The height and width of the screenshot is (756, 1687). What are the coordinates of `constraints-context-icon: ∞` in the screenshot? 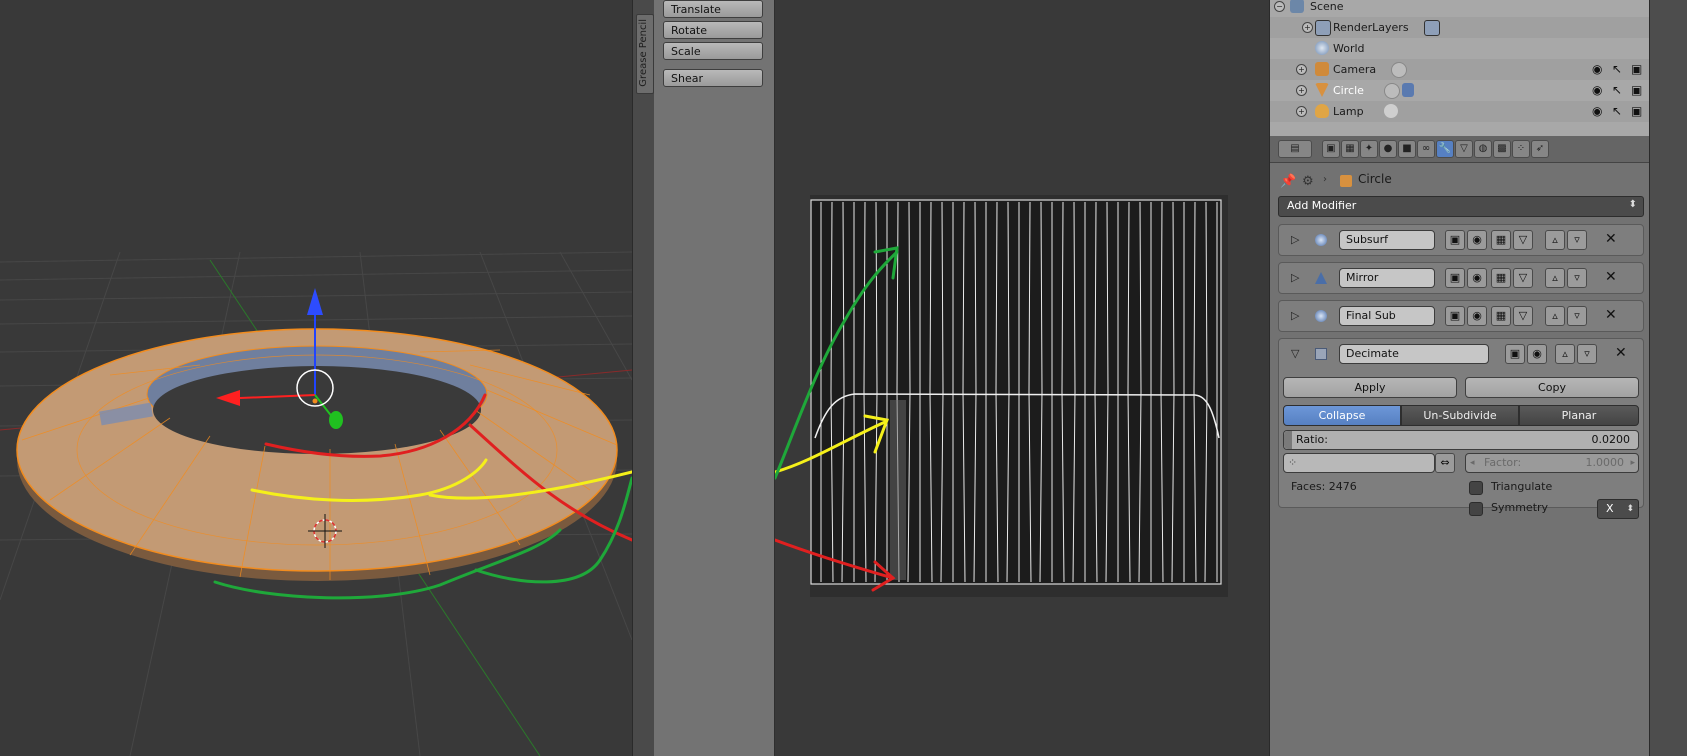 It's located at (1426, 149).